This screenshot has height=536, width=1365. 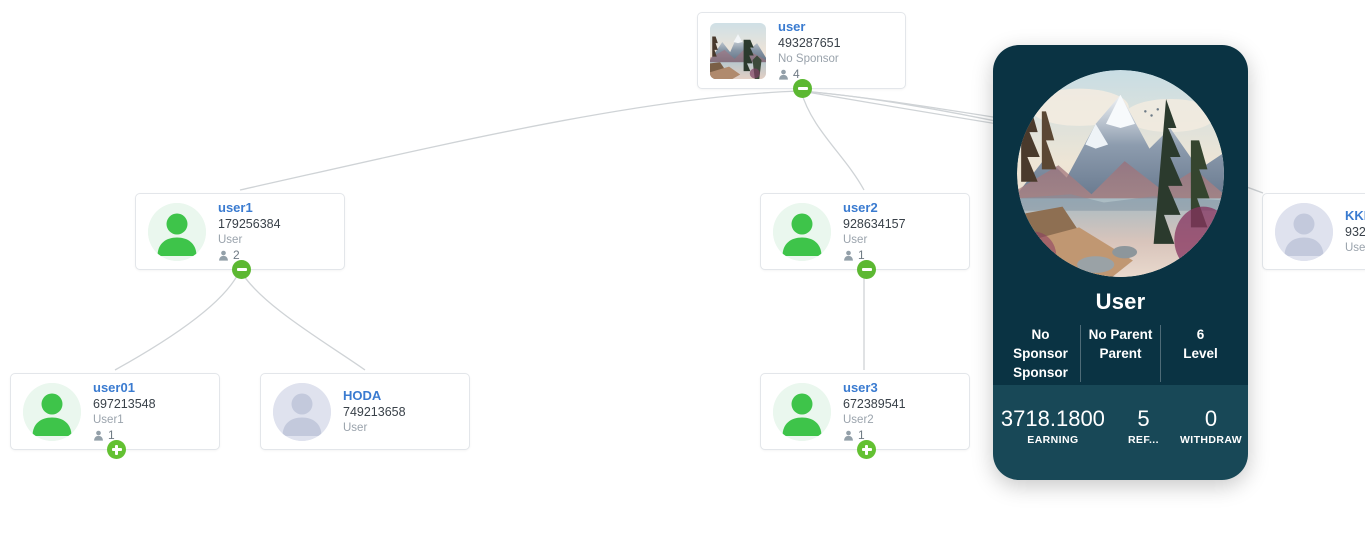 What do you see at coordinates (874, 207) in the screenshot?
I see `node-name: user2` at bounding box center [874, 207].